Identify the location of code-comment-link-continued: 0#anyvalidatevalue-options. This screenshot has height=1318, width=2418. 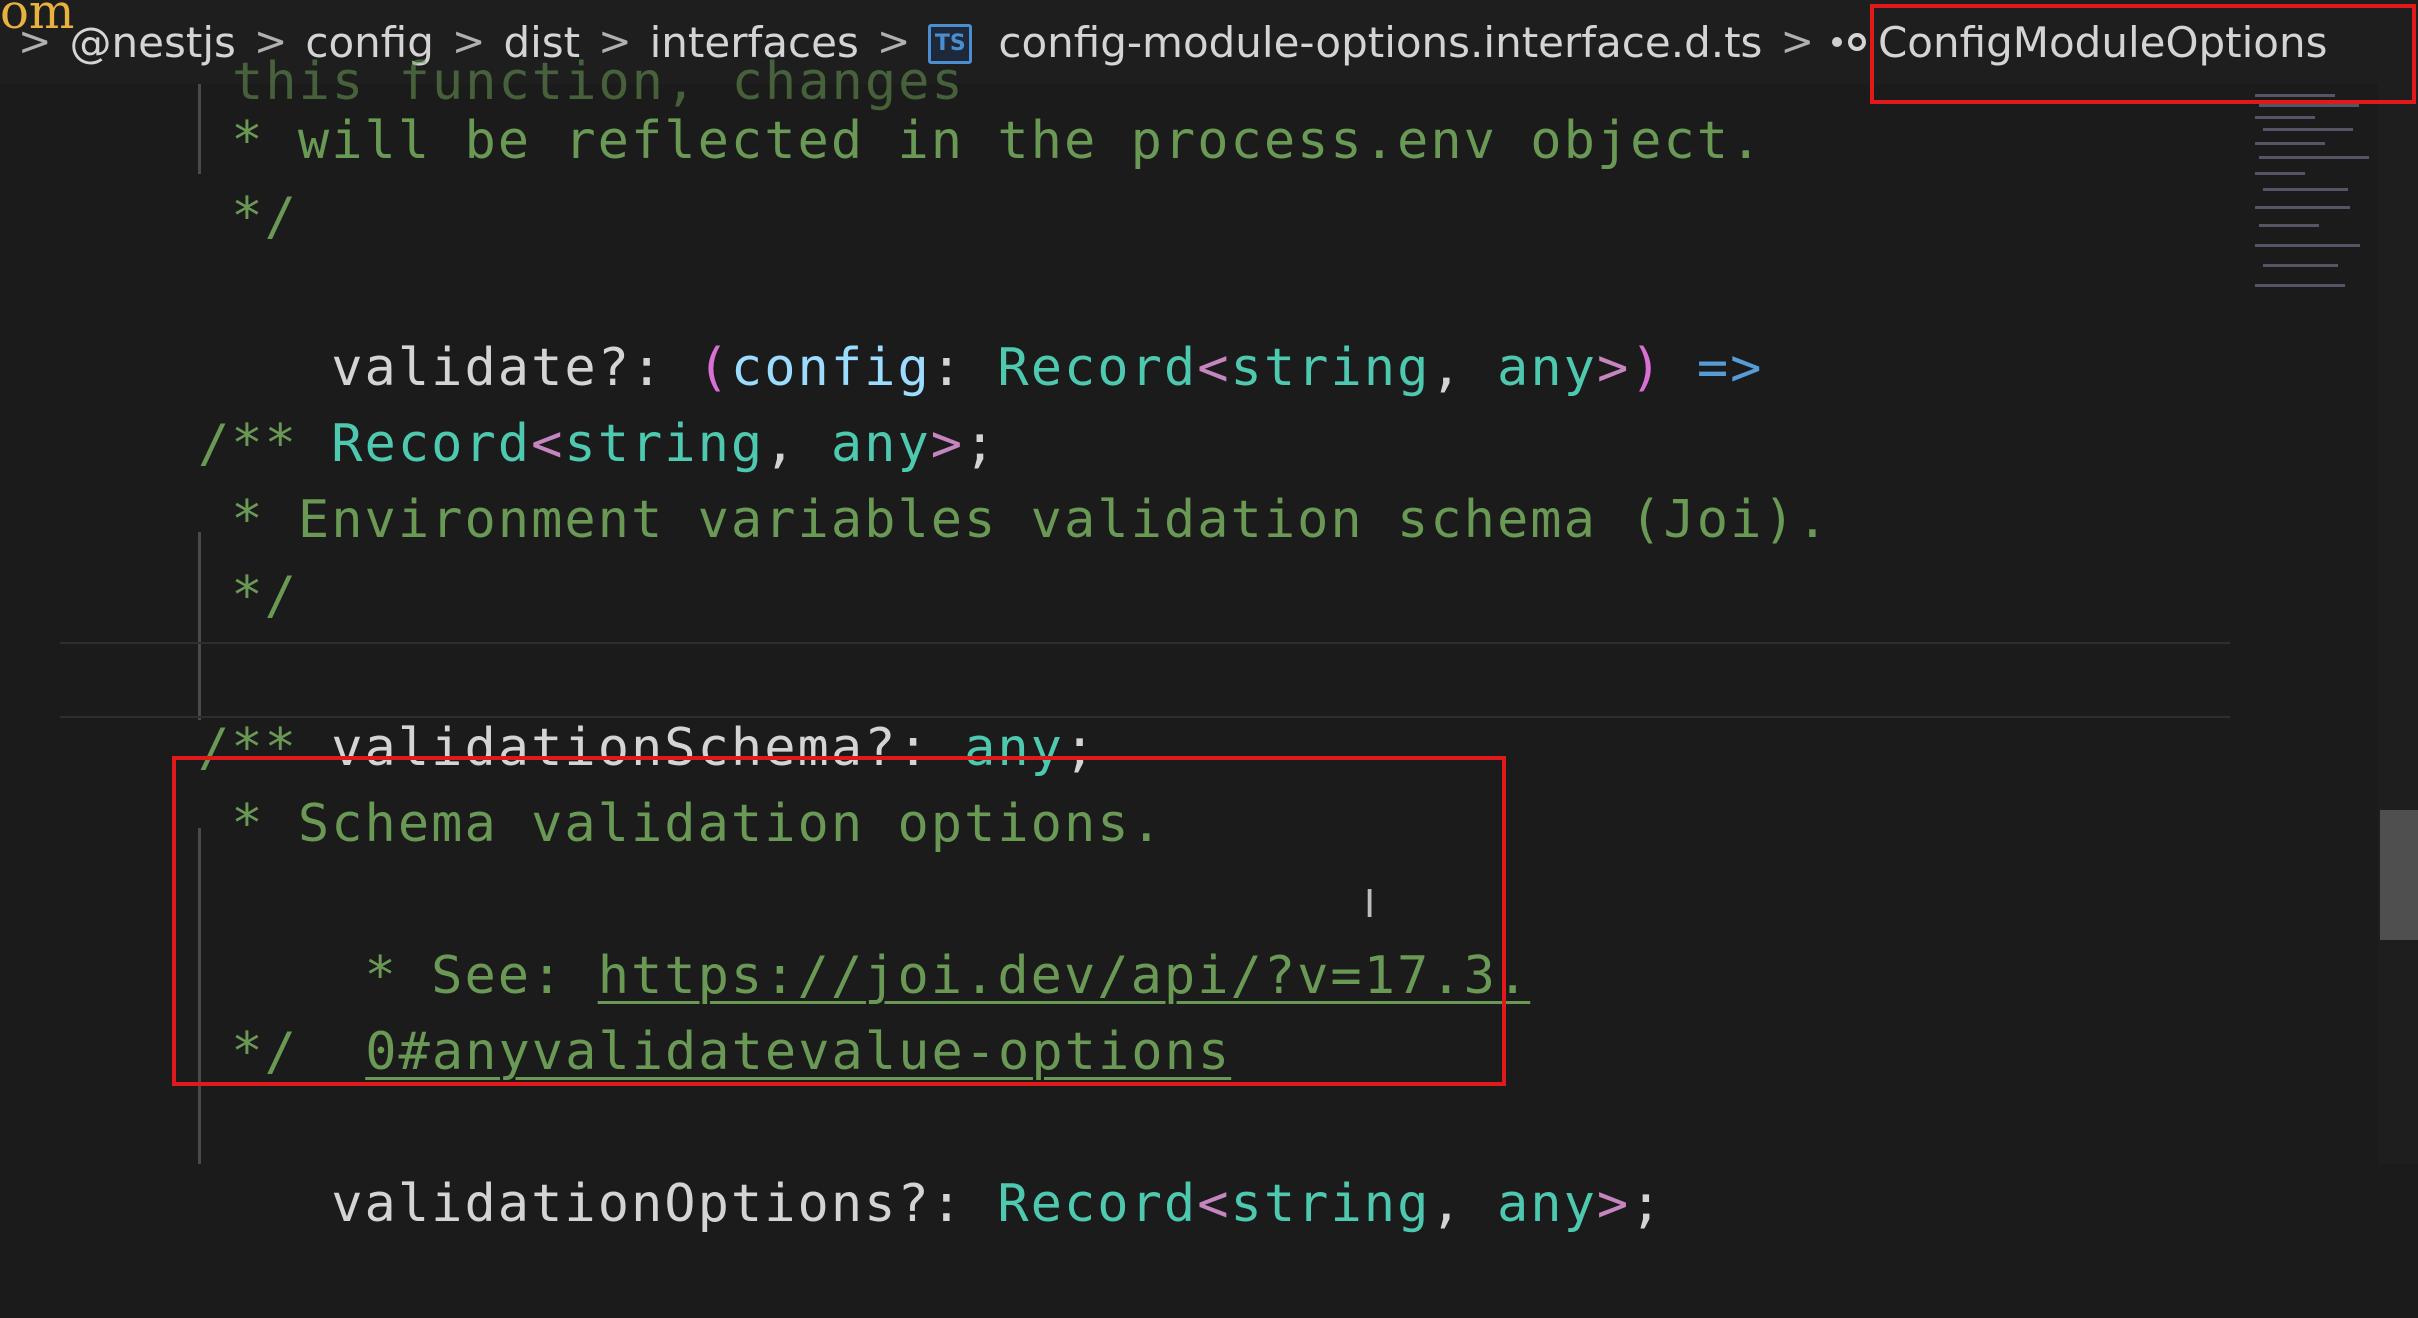
(731, 1010).